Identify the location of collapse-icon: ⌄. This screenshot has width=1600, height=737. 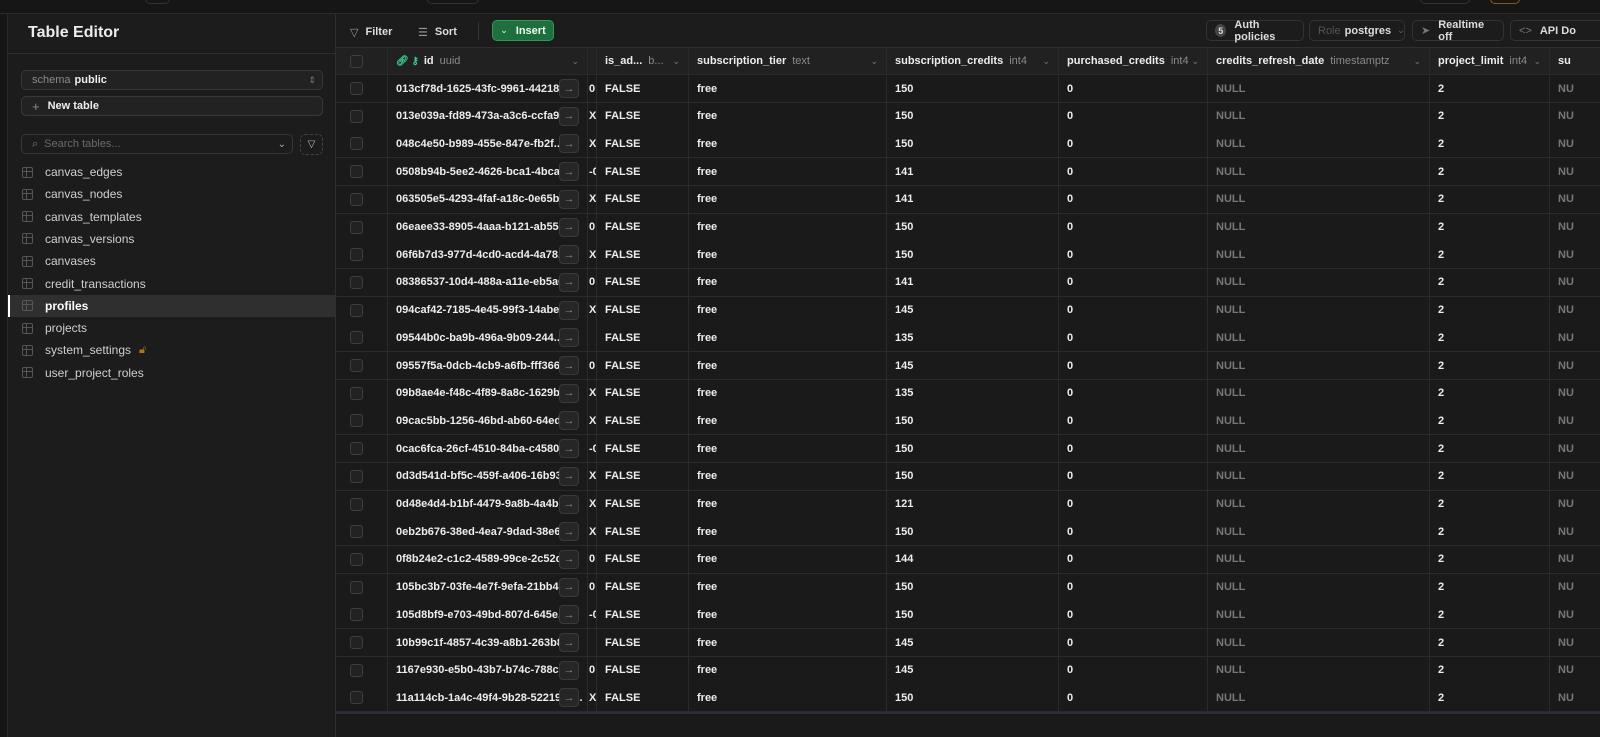
(282, 144).